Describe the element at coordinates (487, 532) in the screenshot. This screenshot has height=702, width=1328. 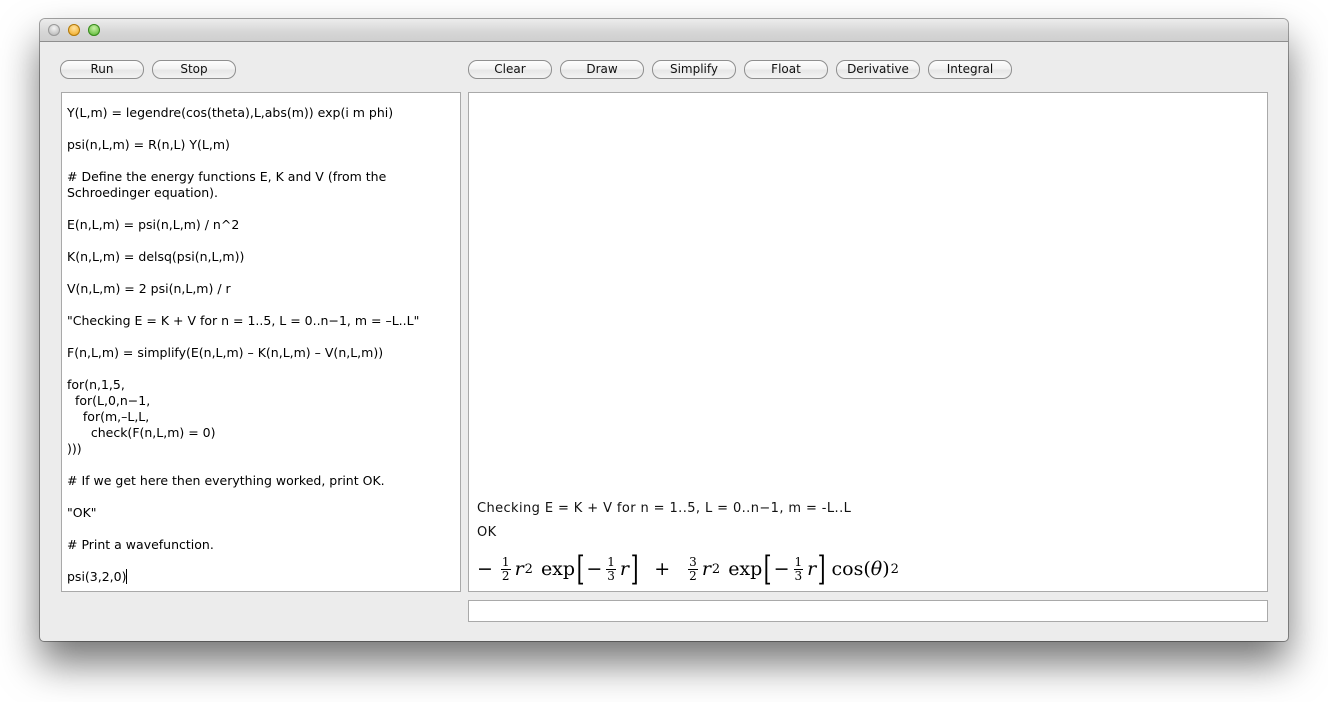
I see `output-line-ok: OK` at that location.